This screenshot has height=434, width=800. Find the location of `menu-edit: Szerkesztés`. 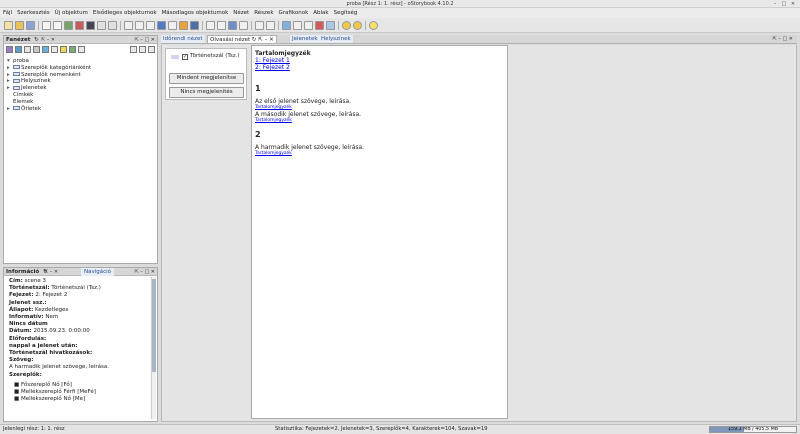

menu-edit: Szerkesztés is located at coordinates (33, 13).